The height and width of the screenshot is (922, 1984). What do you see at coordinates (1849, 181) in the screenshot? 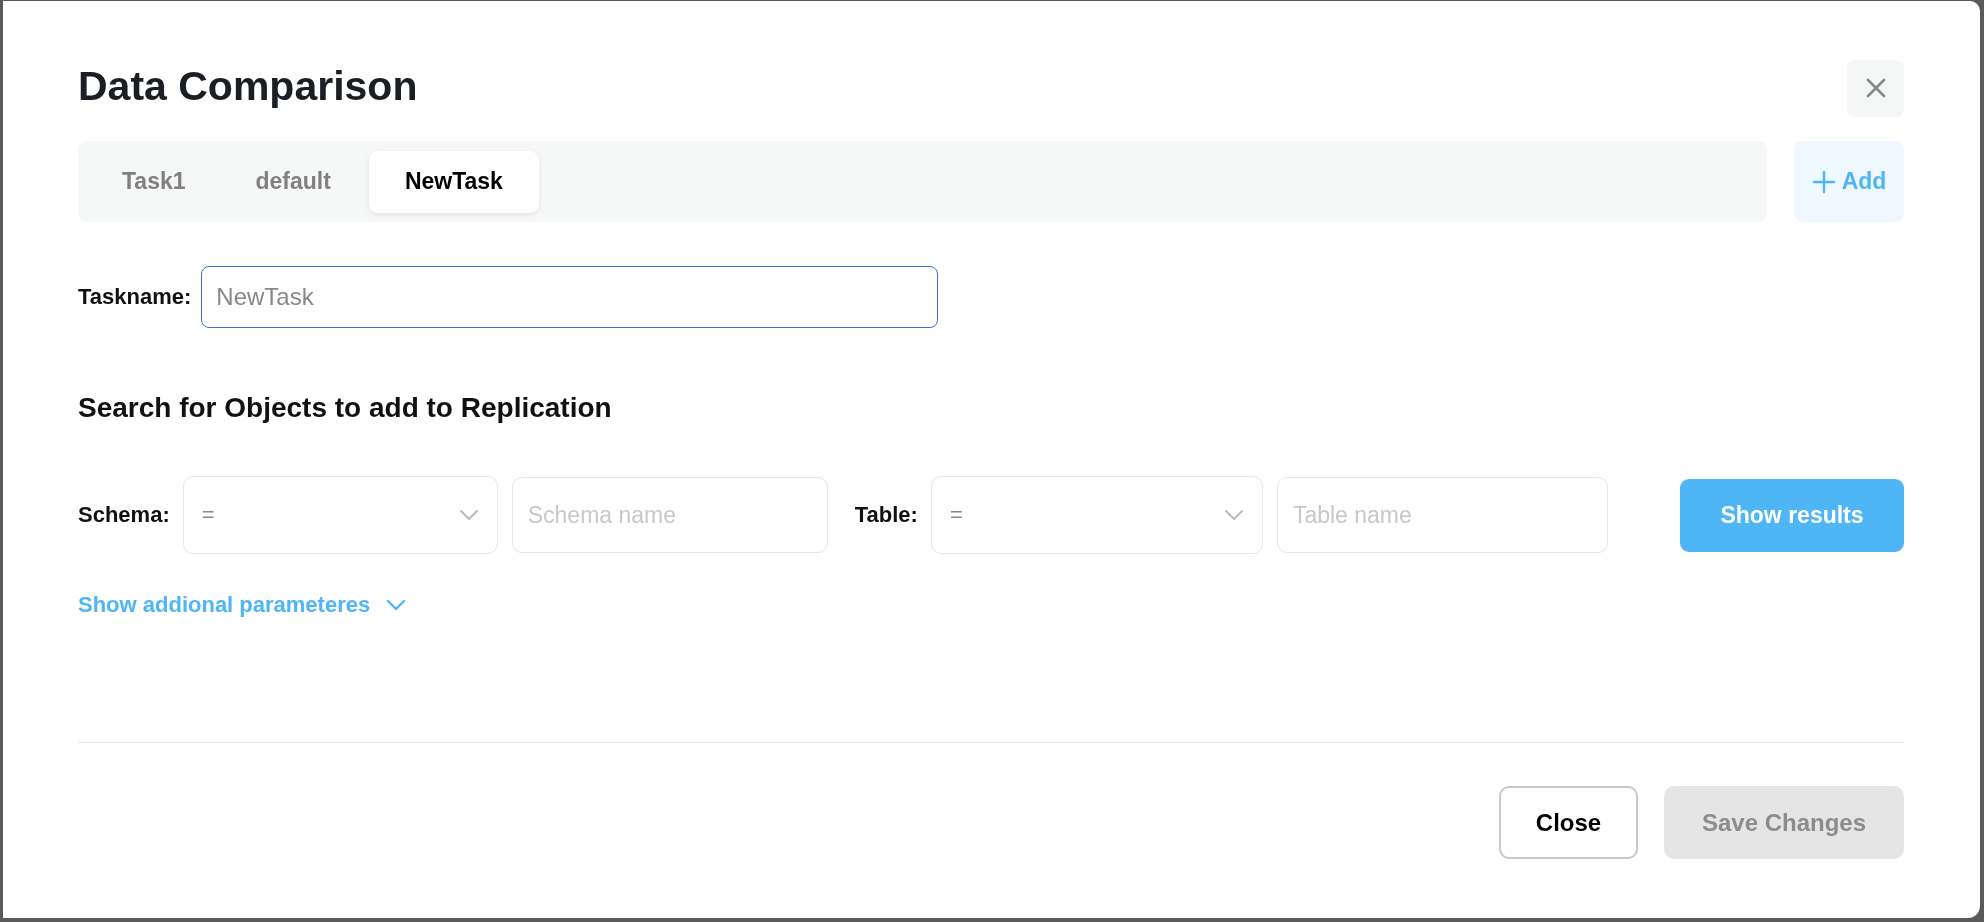
I see `add-button: Add` at bounding box center [1849, 181].